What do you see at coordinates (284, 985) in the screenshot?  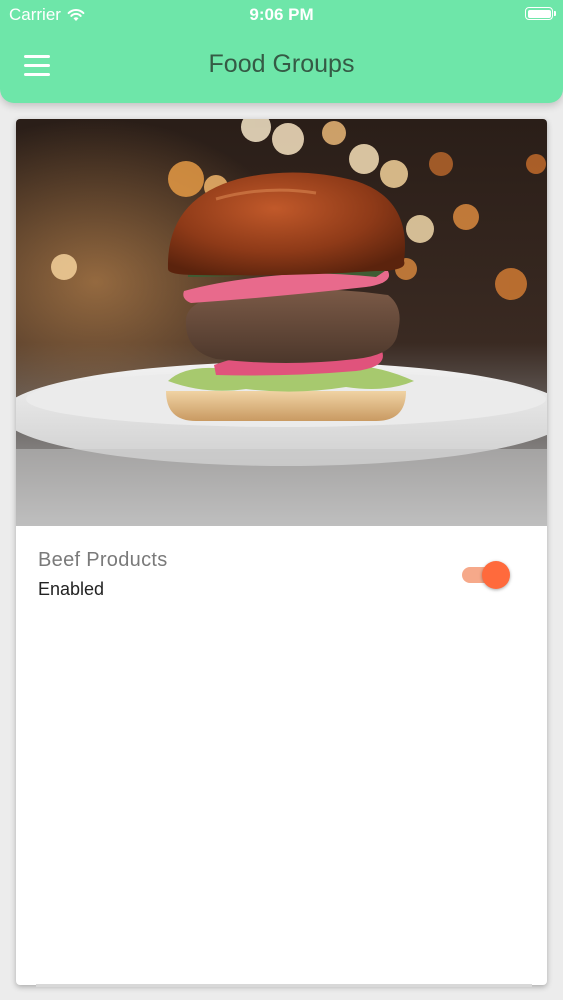 I see `card-divider` at bounding box center [284, 985].